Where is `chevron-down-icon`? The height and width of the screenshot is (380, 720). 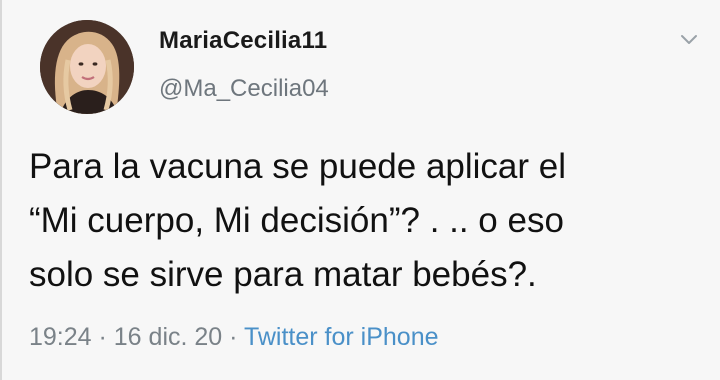 chevron-down-icon is located at coordinates (689, 39).